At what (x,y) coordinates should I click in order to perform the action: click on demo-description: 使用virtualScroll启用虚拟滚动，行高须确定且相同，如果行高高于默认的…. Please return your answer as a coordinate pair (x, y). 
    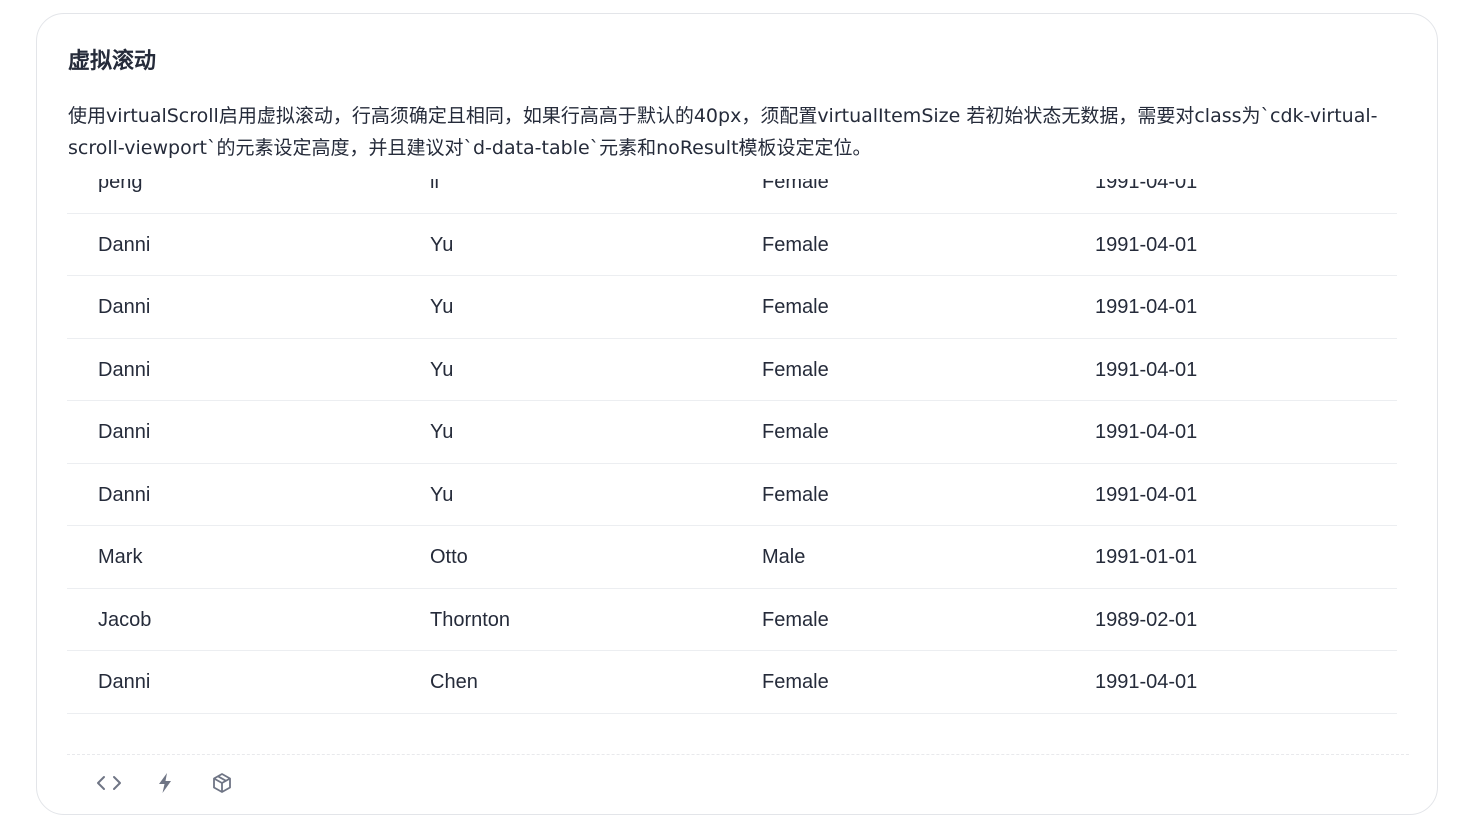
    Looking at the image, I should click on (723, 132).